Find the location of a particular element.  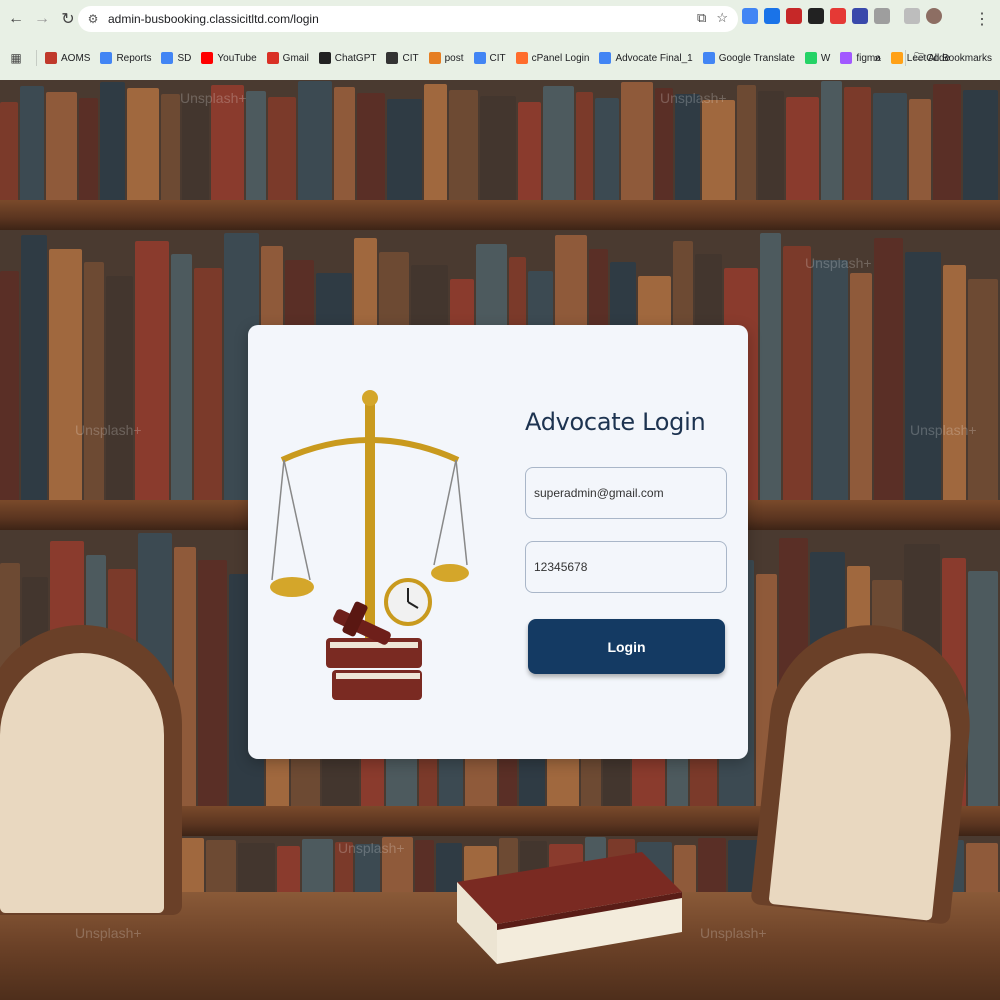

apps-grid-icon: ▦ is located at coordinates (16, 58).